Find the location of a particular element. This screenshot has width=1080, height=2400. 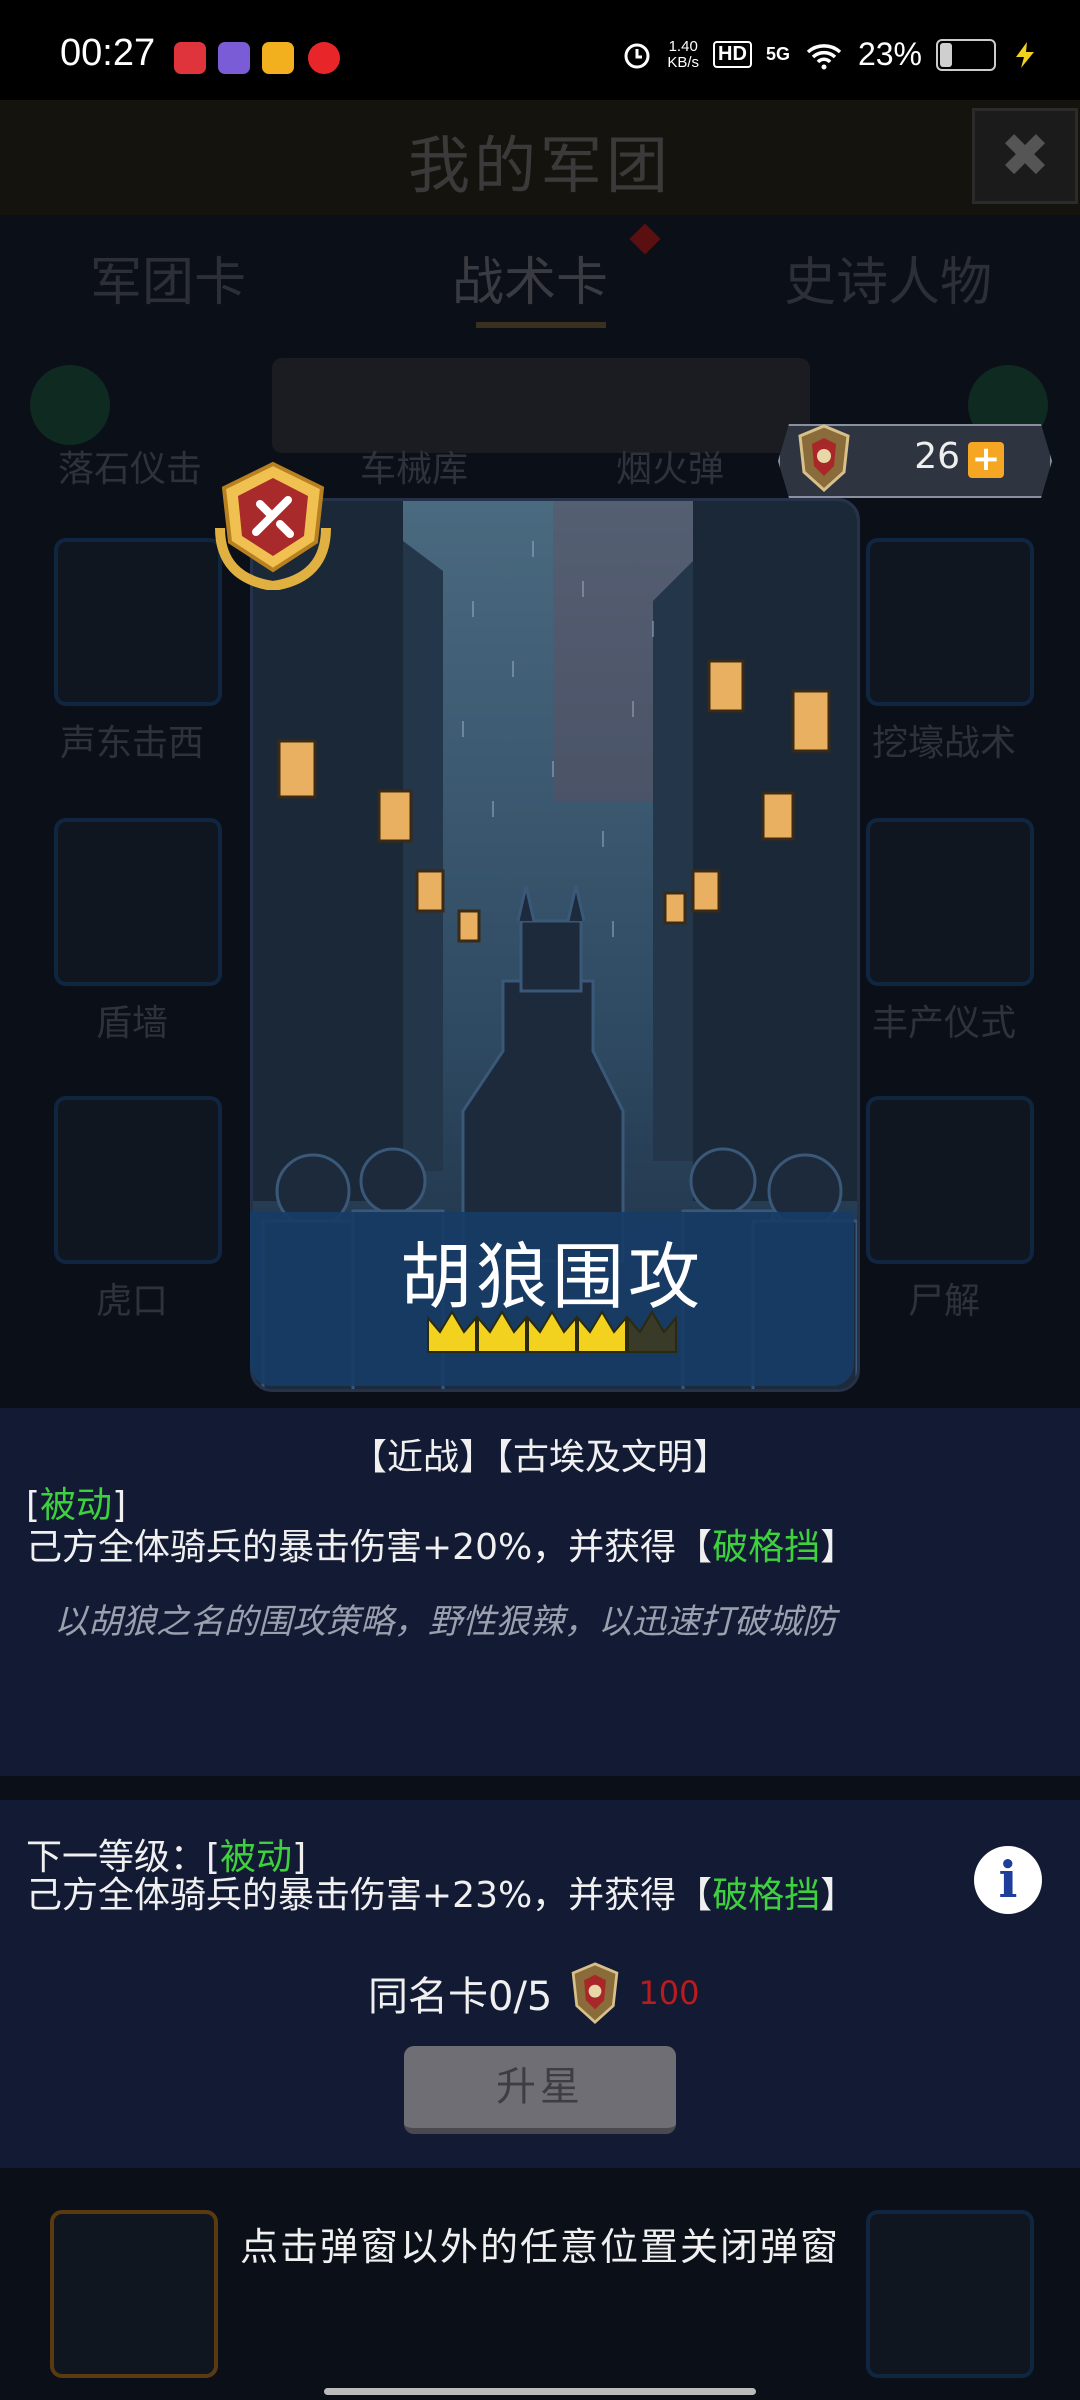

hd-badge: HD is located at coordinates (732, 54).